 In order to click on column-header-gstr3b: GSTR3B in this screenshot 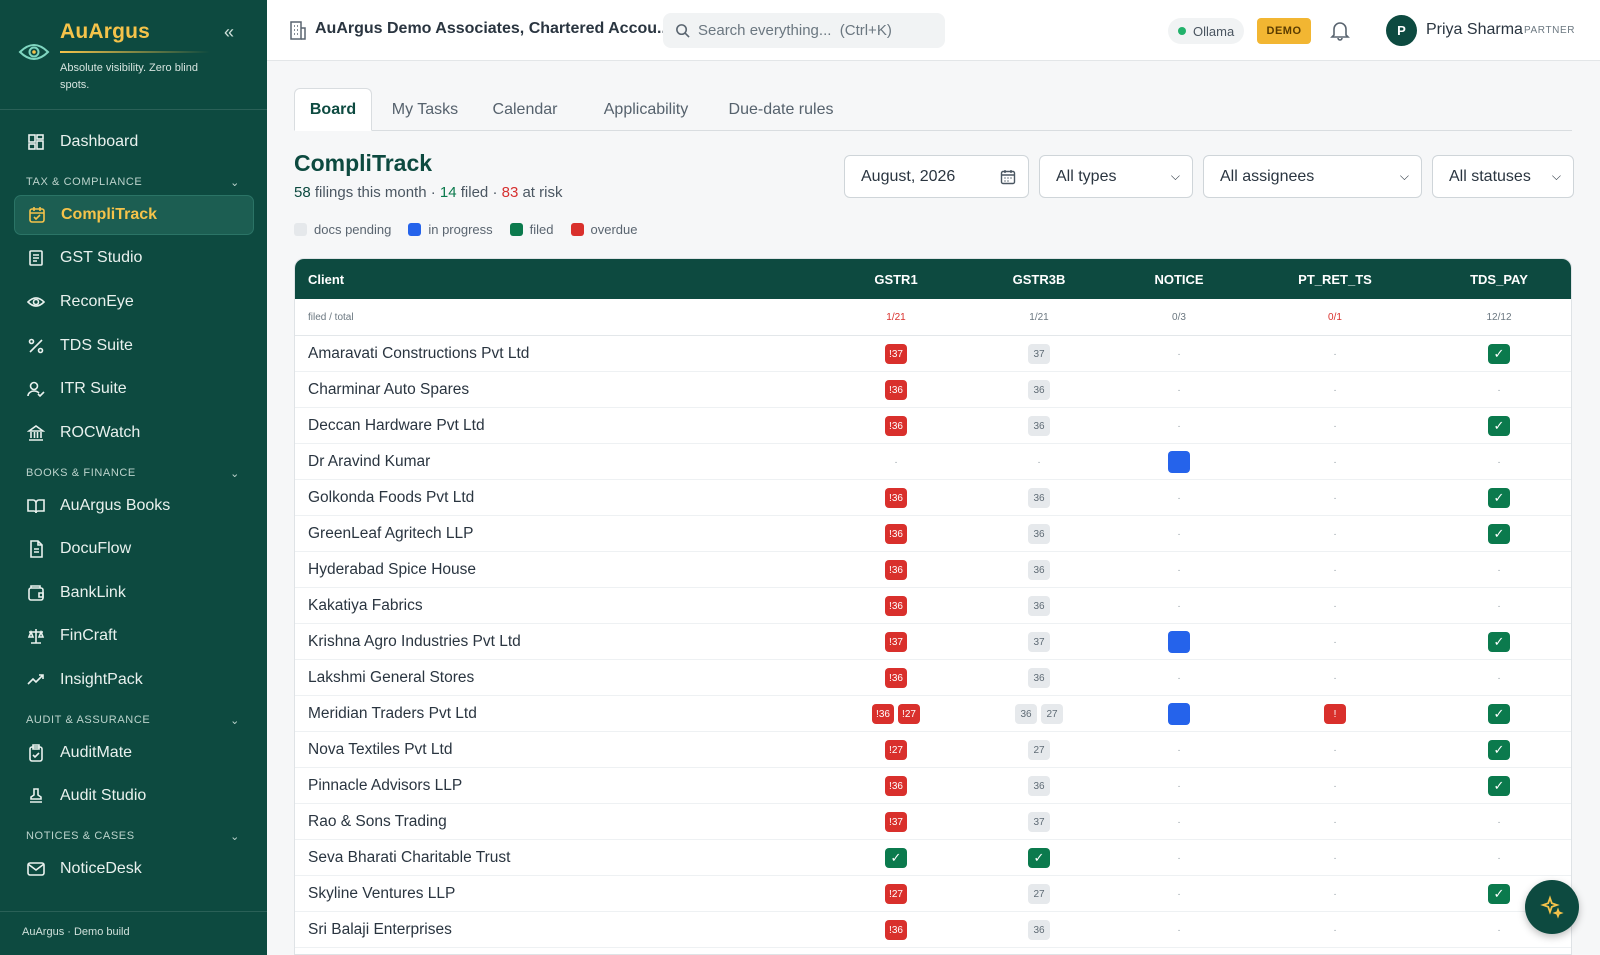, I will do `click(1039, 279)`.